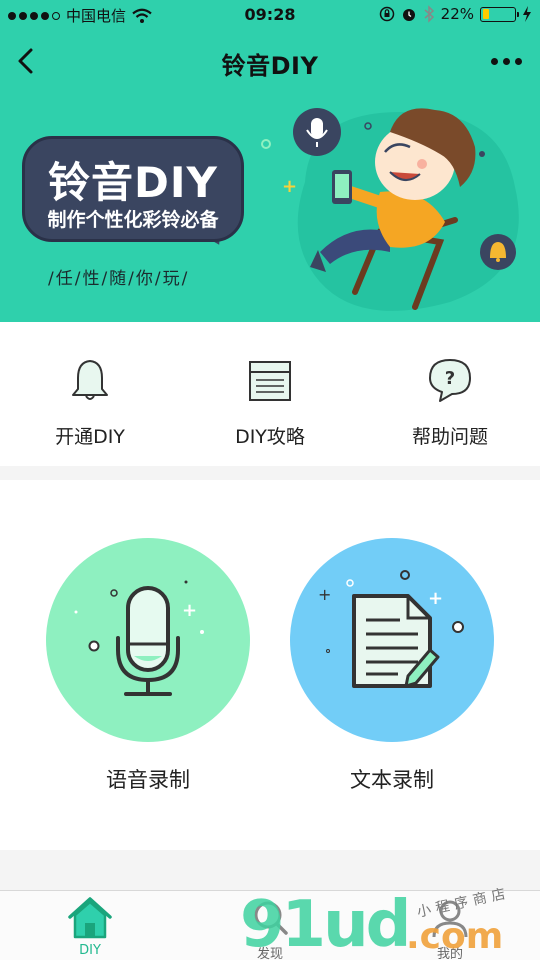 The image size is (540, 960). What do you see at coordinates (270, 381) in the screenshot?
I see `guide-document-icon` at bounding box center [270, 381].